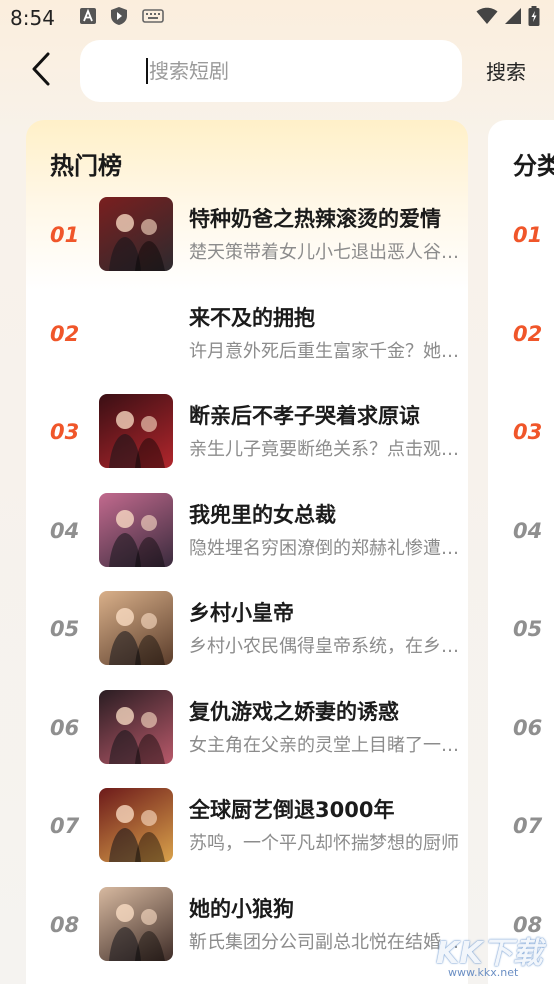 The image size is (554, 984). I want to click on category-ranking-card: 分类 01 02 03 04 05 06 07 08, so click(521, 552).